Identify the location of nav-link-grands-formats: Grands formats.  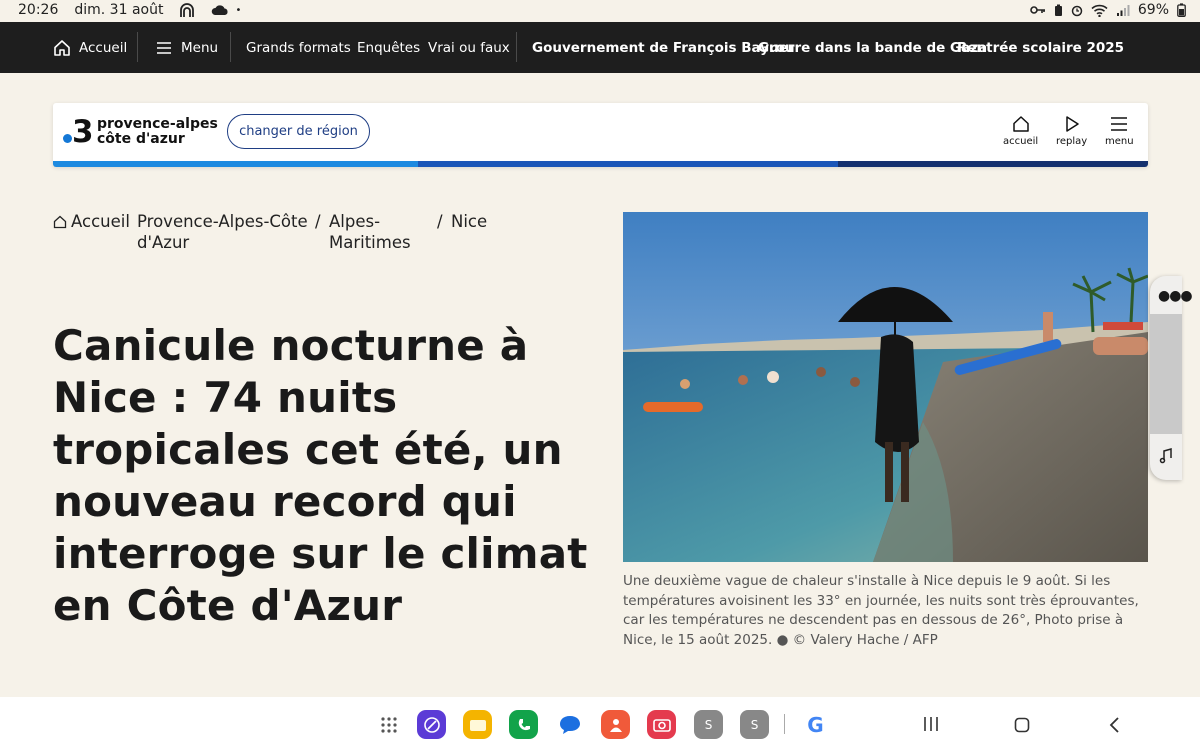
(298, 47).